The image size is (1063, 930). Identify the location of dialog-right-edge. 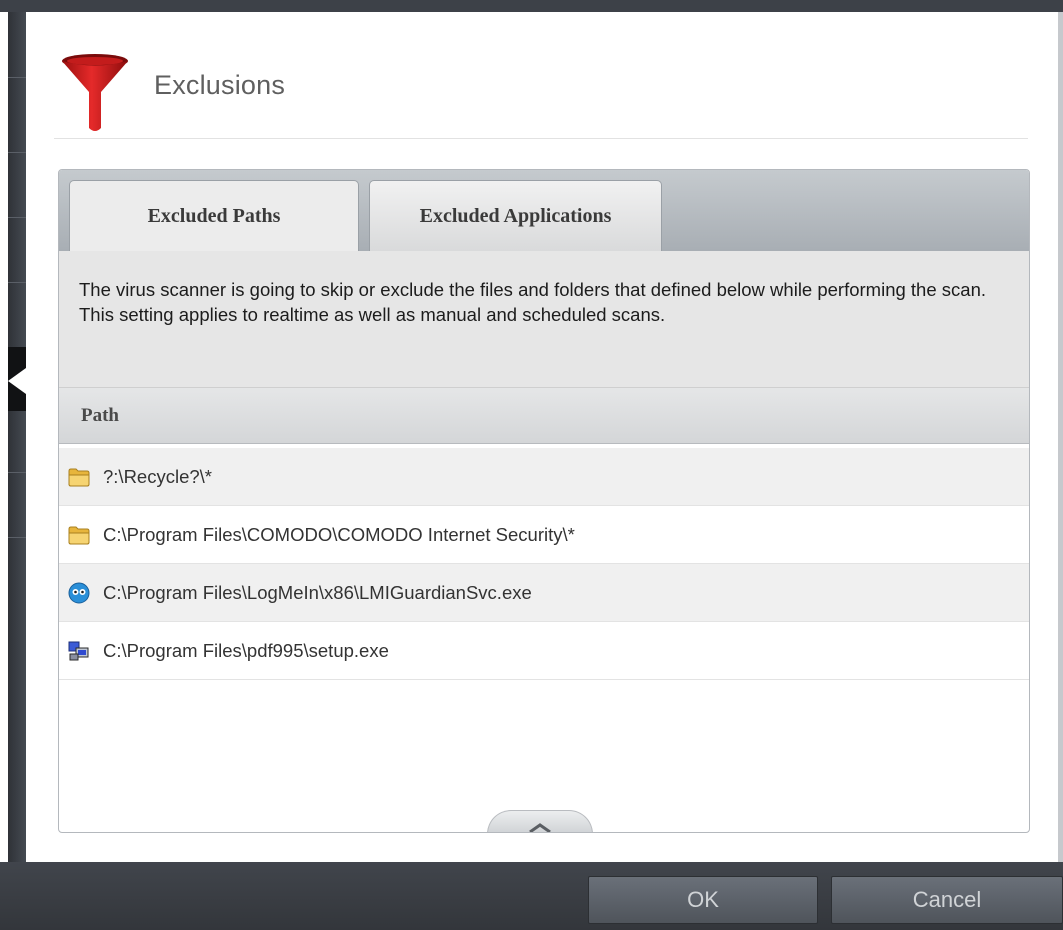
(1060, 437).